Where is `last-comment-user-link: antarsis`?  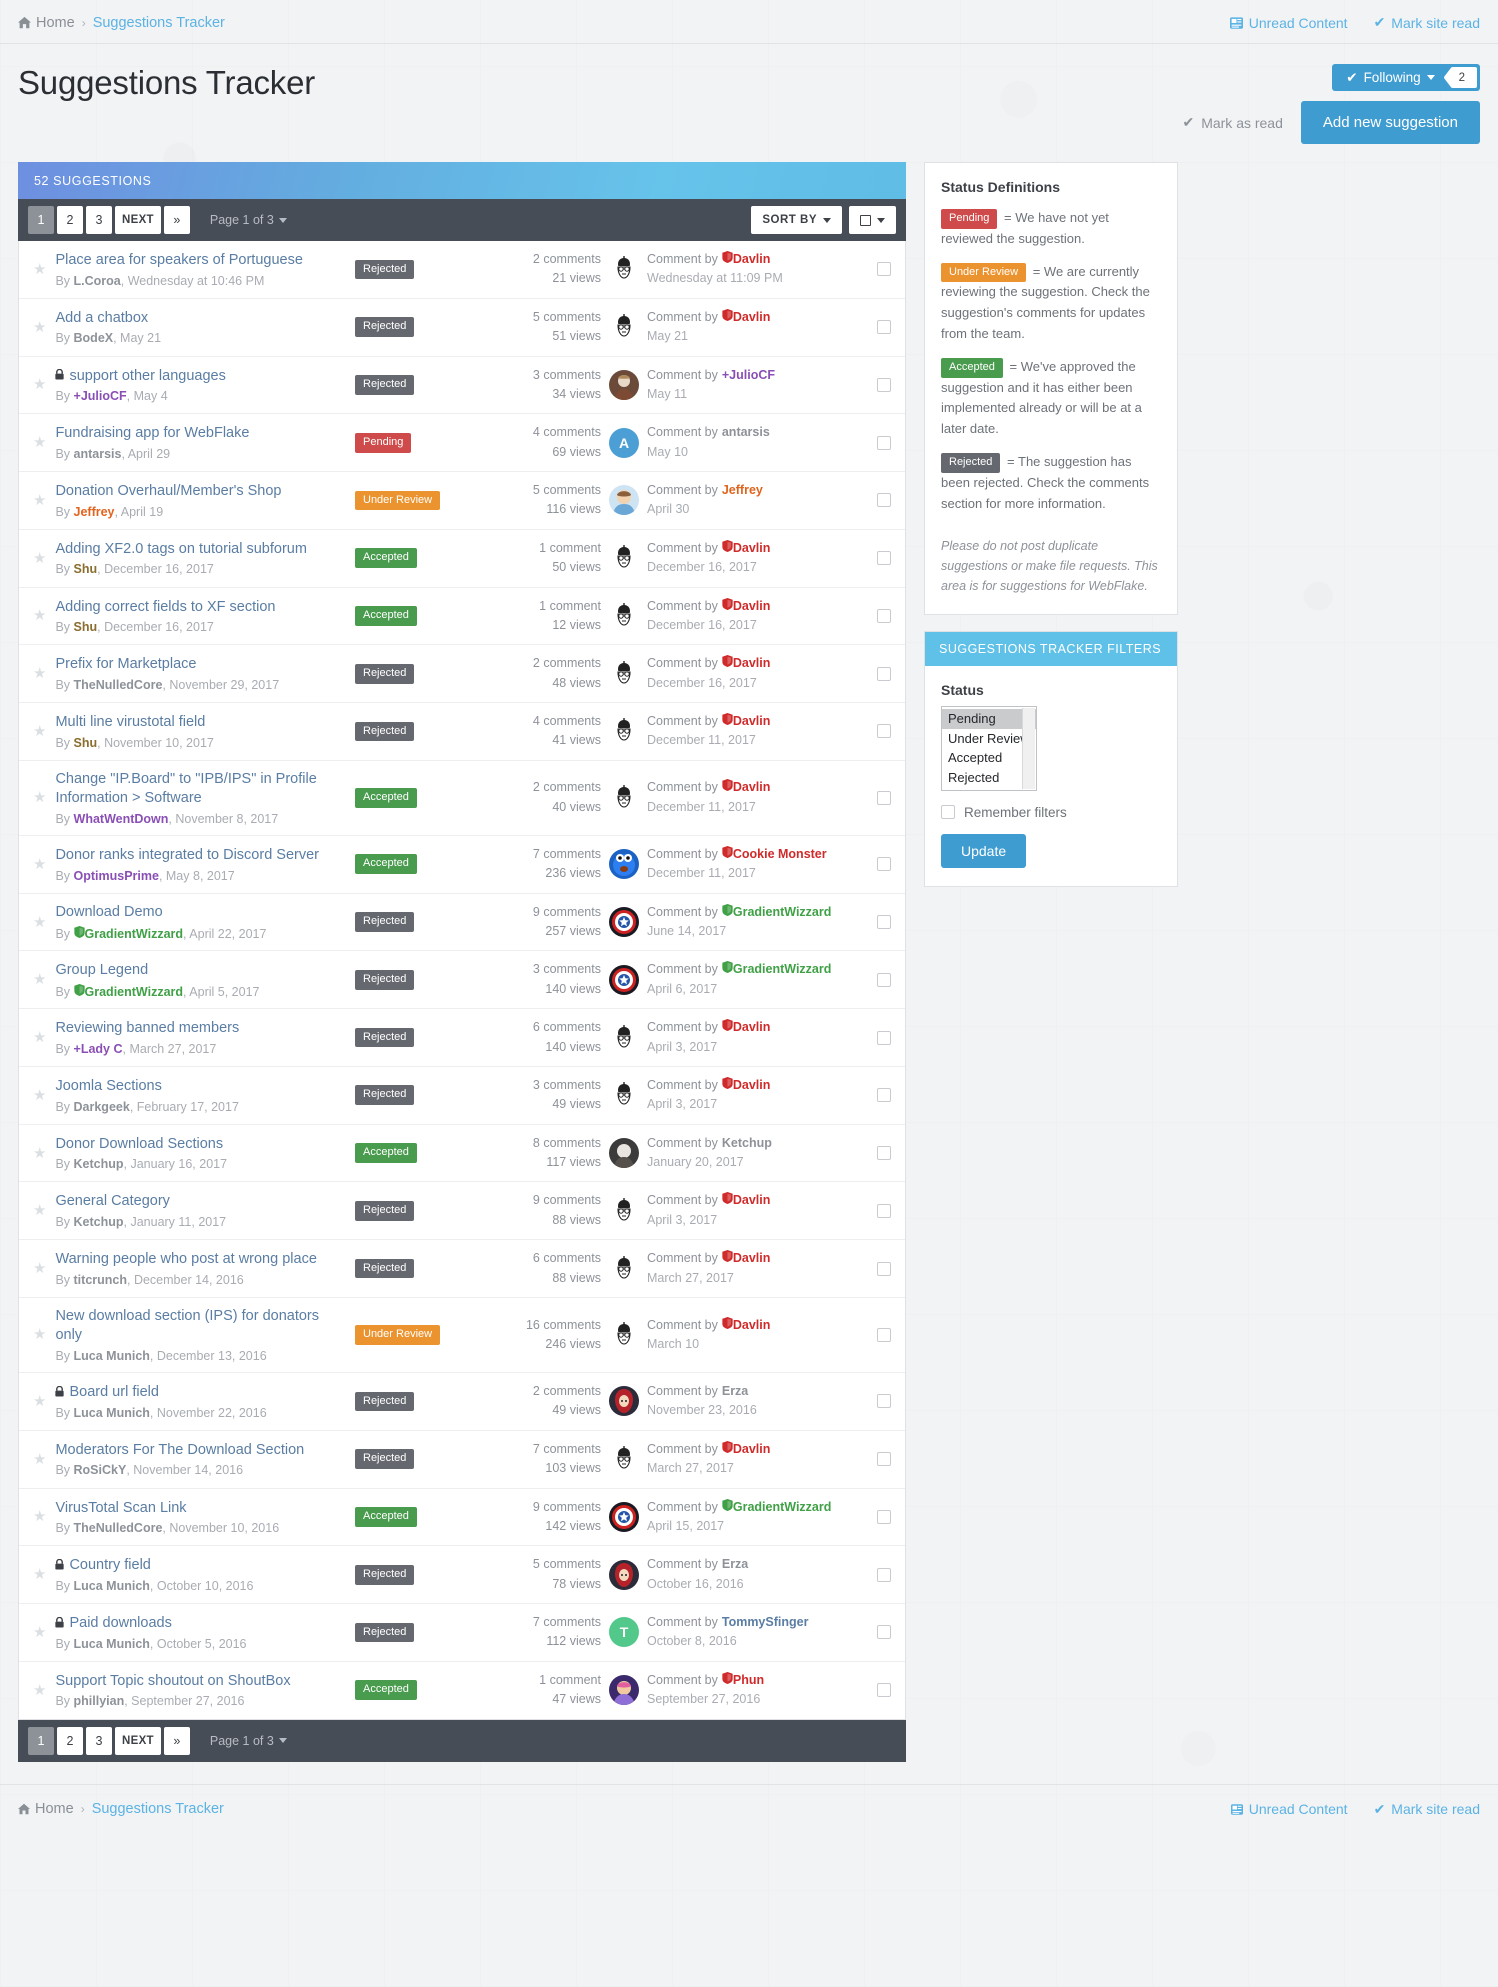 last-comment-user-link: antarsis is located at coordinates (746, 432).